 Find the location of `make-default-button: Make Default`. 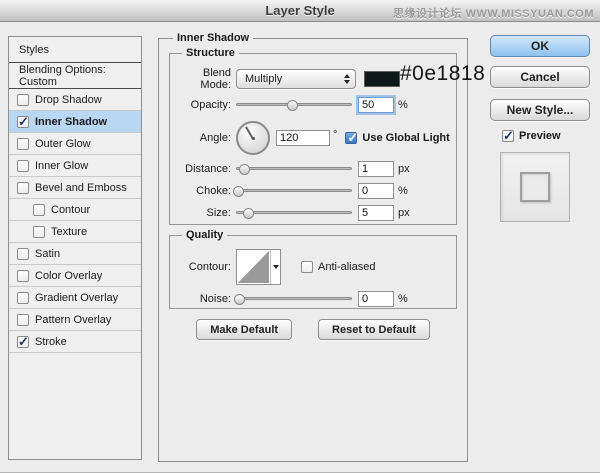

make-default-button: Make Default is located at coordinates (244, 329).